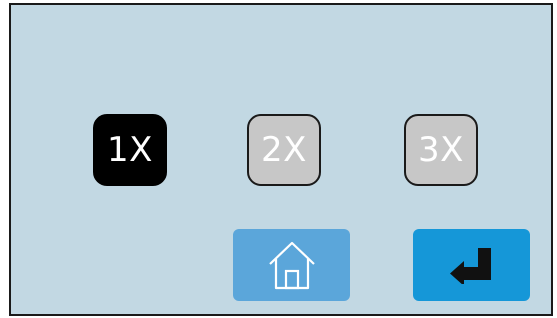  I want to click on enter-icon, so click(472, 265).